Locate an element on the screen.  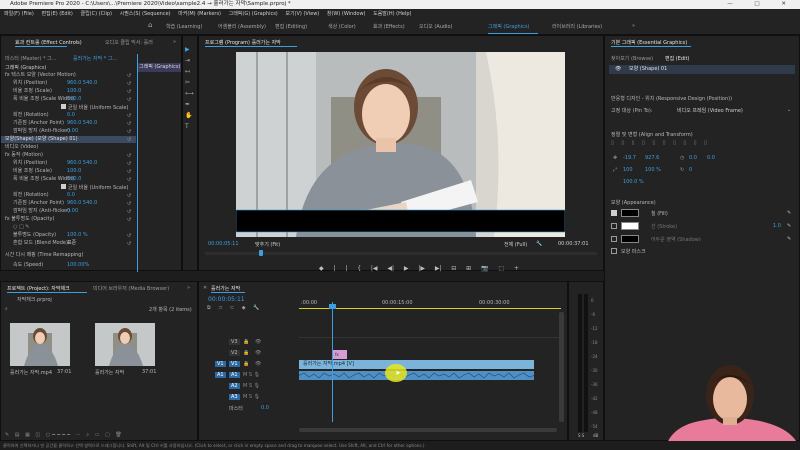
type-icon: T is located at coordinates (187, 126).